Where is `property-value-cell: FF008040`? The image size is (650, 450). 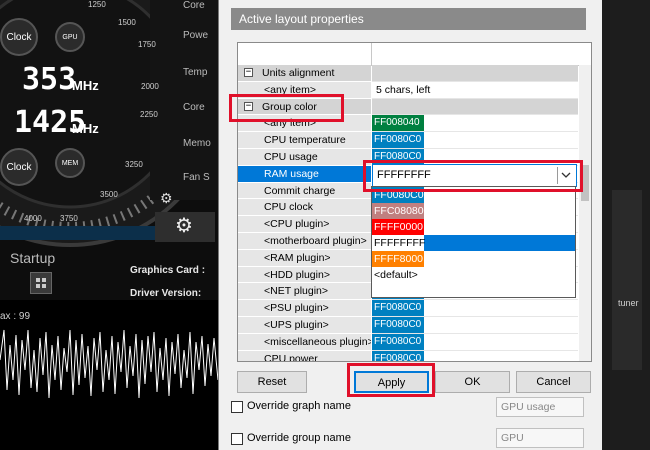 property-value-cell: FF008040 is located at coordinates (475, 124).